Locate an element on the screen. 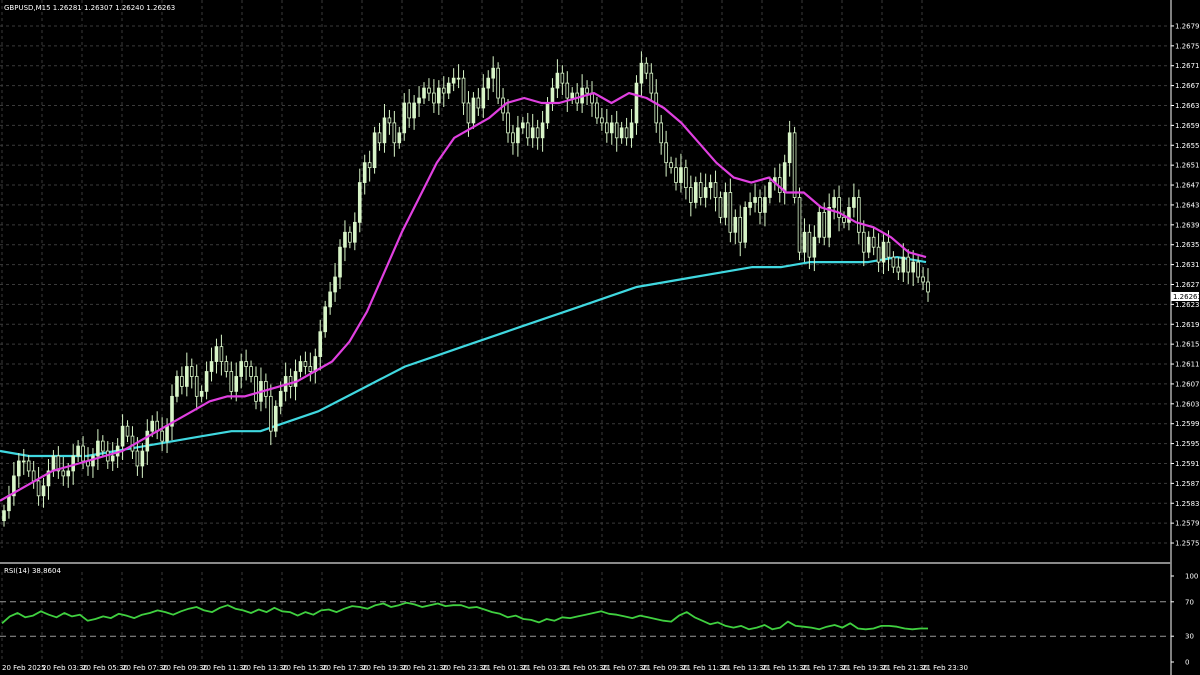 This screenshot has width=1200, height=675. y-tick-label: 1.26635 is located at coordinates (1187, 106).